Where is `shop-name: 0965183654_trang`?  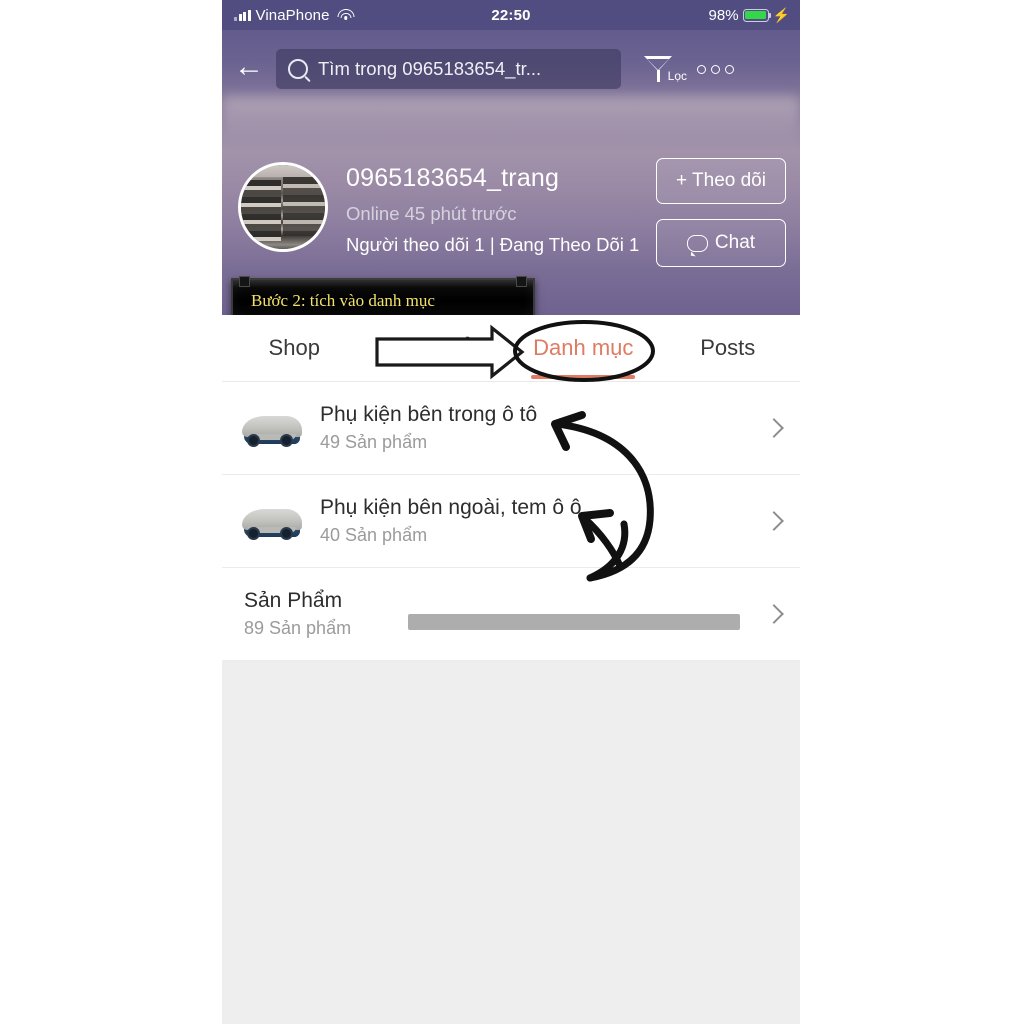 shop-name: 0965183654_trang is located at coordinates (453, 178).